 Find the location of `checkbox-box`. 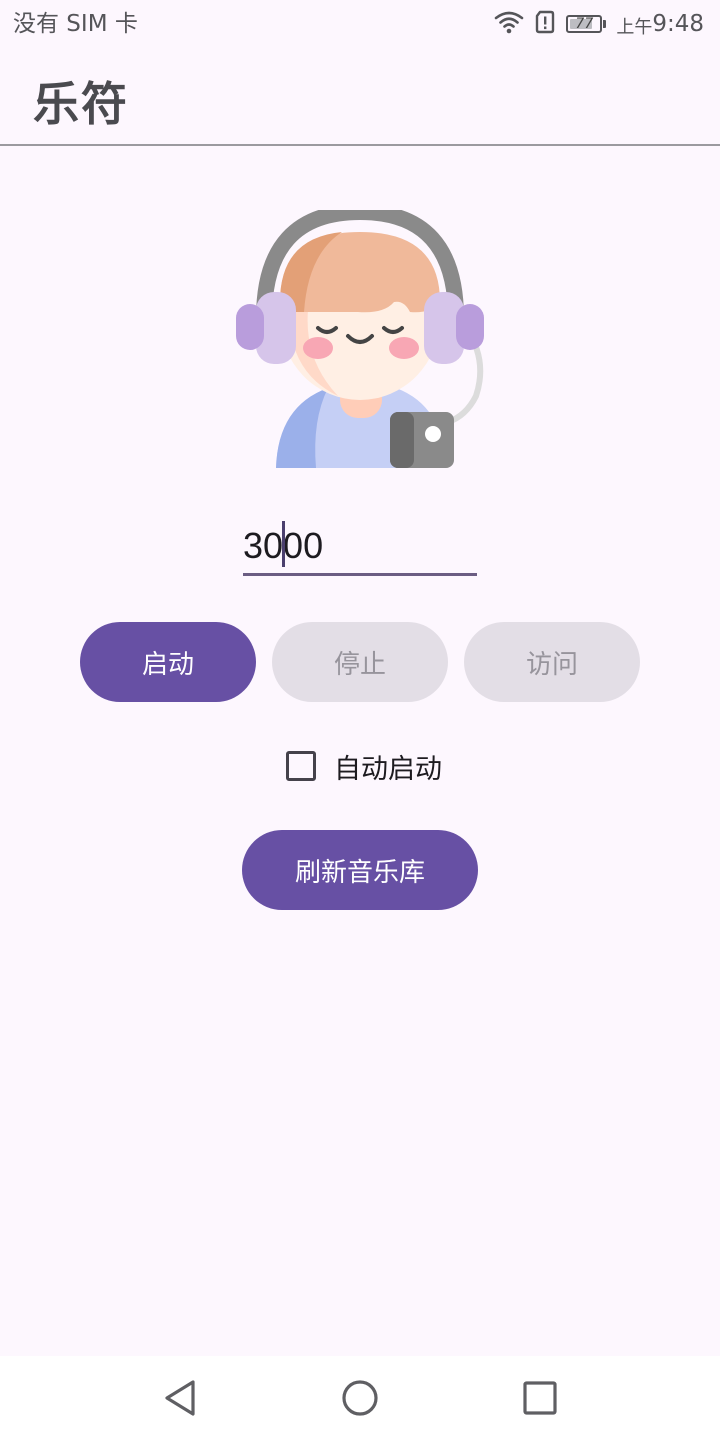

checkbox-box is located at coordinates (301, 766).